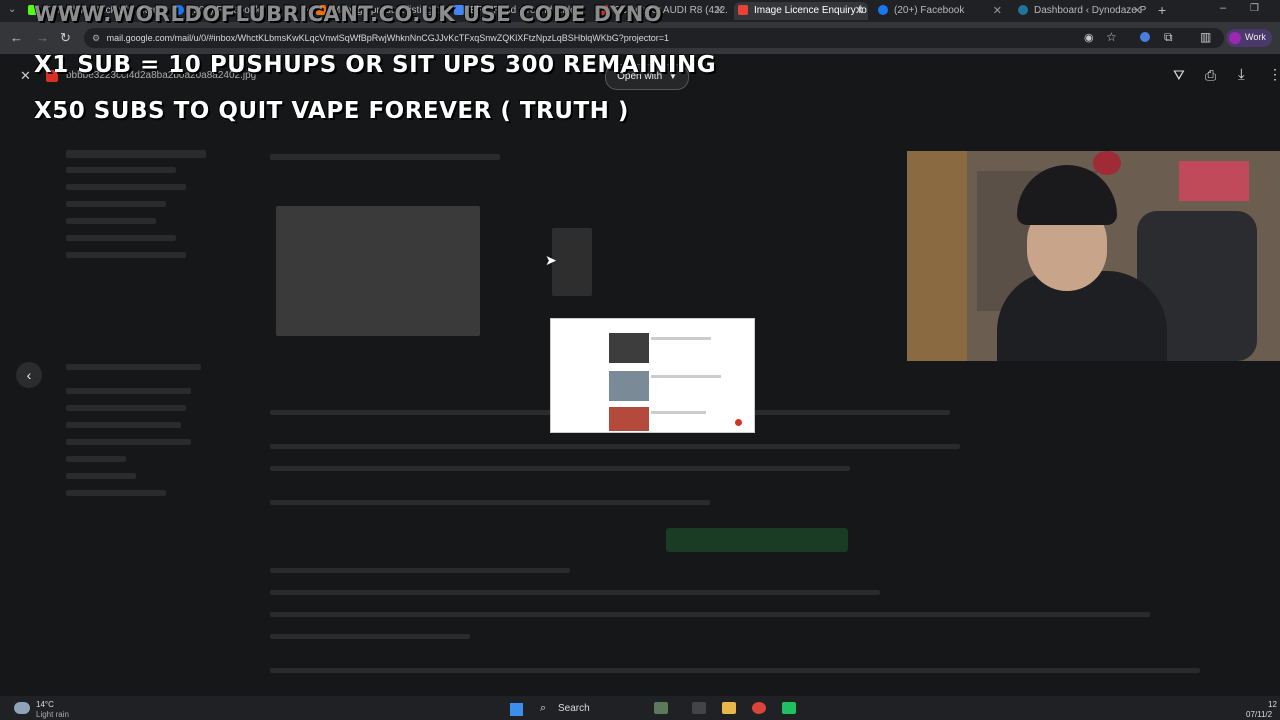 The width and height of the screenshot is (1280, 720). I want to click on ghost-green-button, so click(757, 540).